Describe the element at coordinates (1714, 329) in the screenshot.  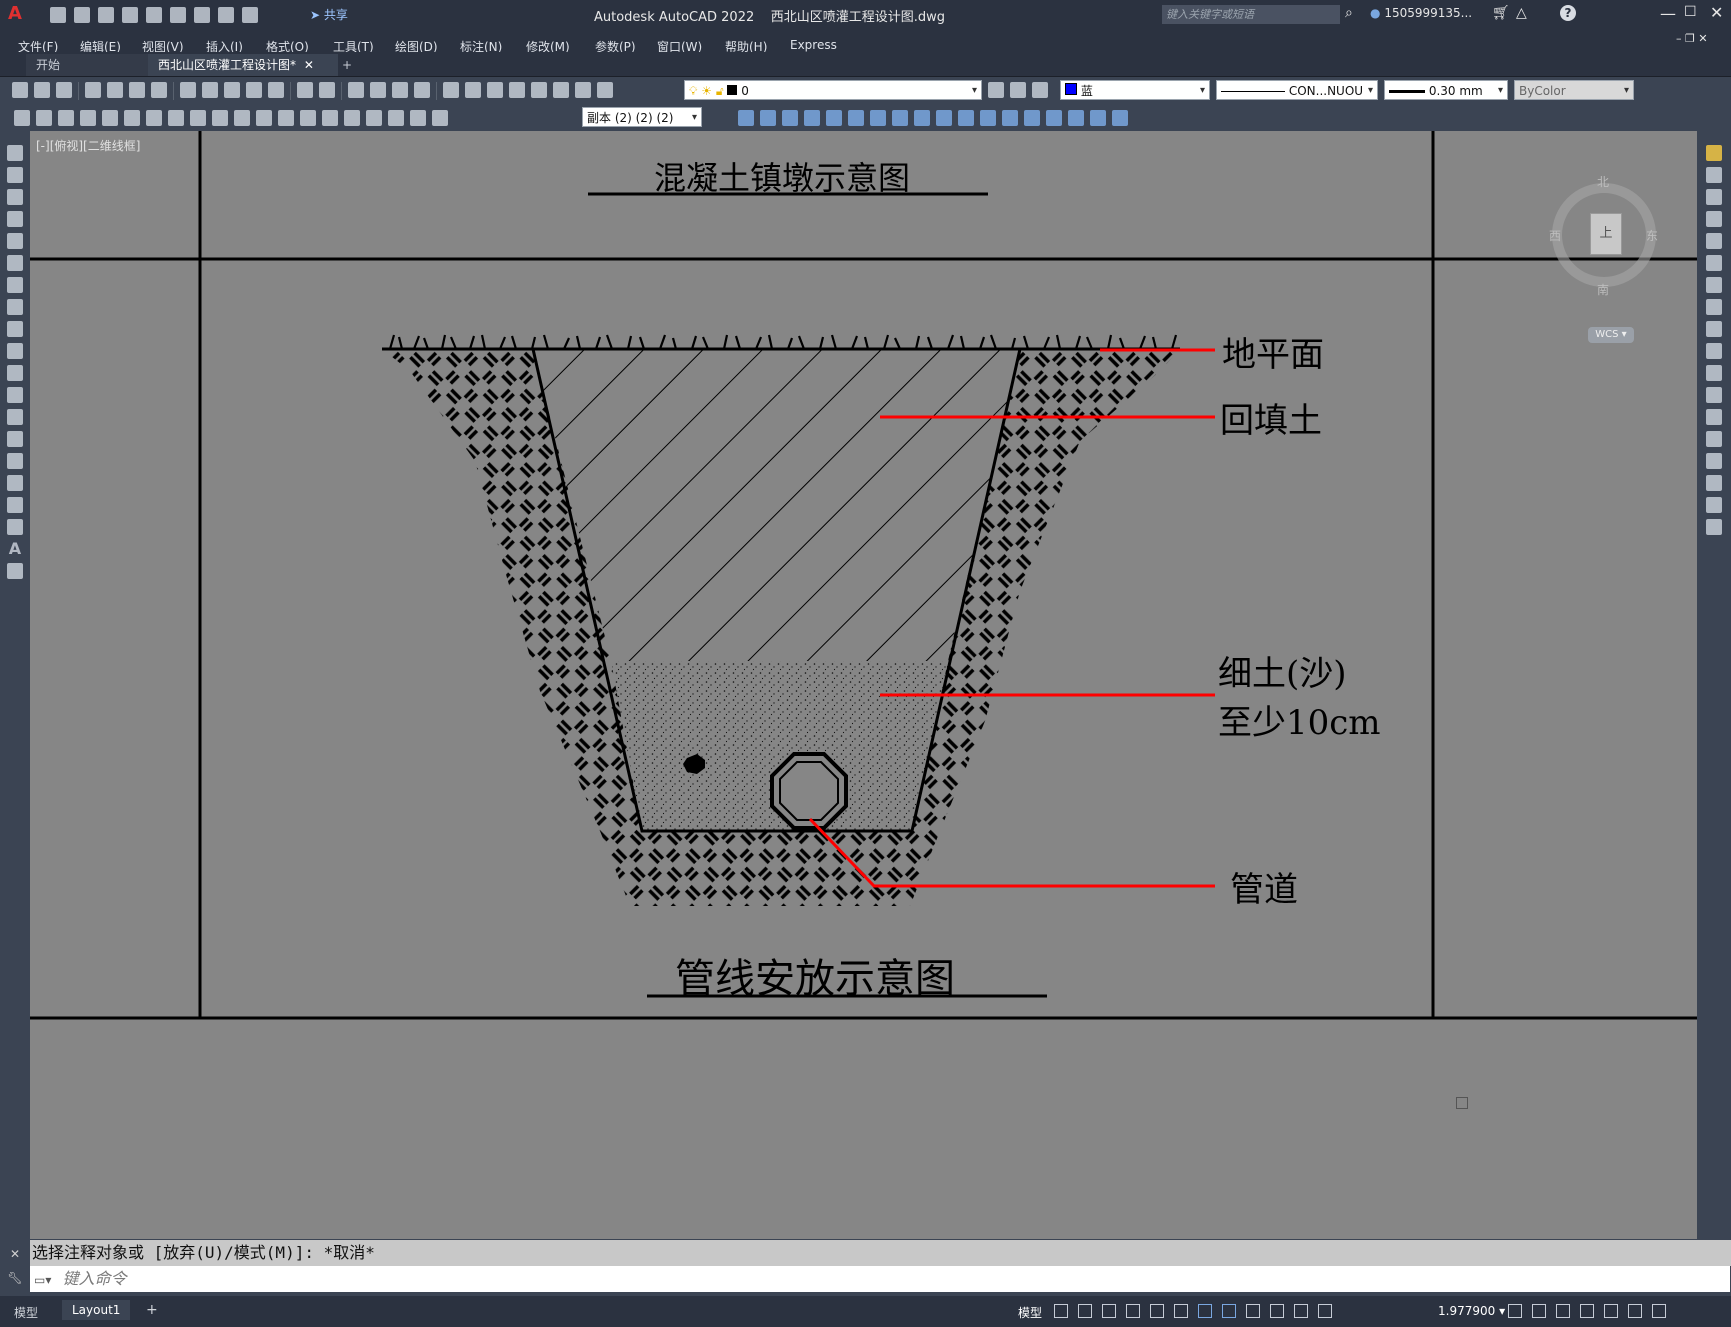
I see `stretch-icon` at that location.